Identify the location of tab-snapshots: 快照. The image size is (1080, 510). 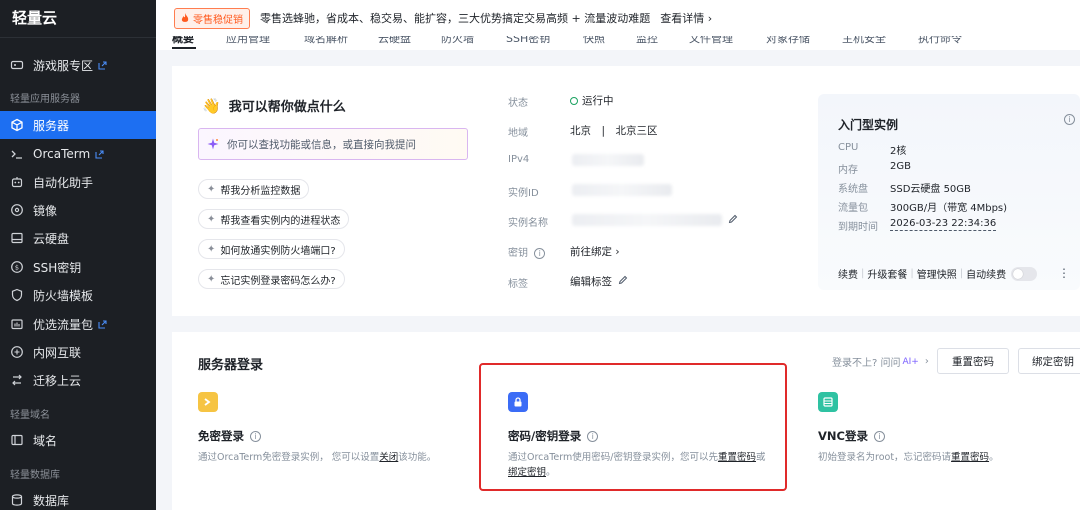
(594, 41).